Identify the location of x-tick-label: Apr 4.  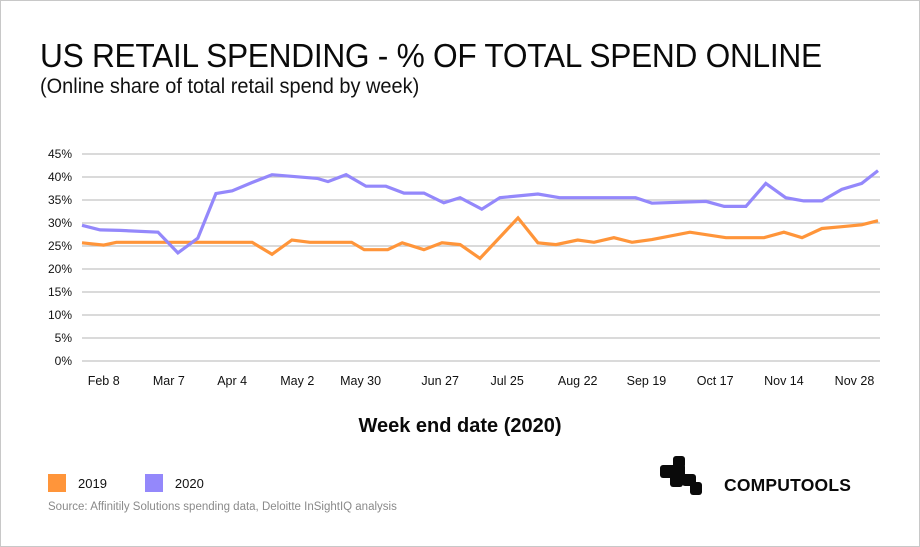
(232, 381).